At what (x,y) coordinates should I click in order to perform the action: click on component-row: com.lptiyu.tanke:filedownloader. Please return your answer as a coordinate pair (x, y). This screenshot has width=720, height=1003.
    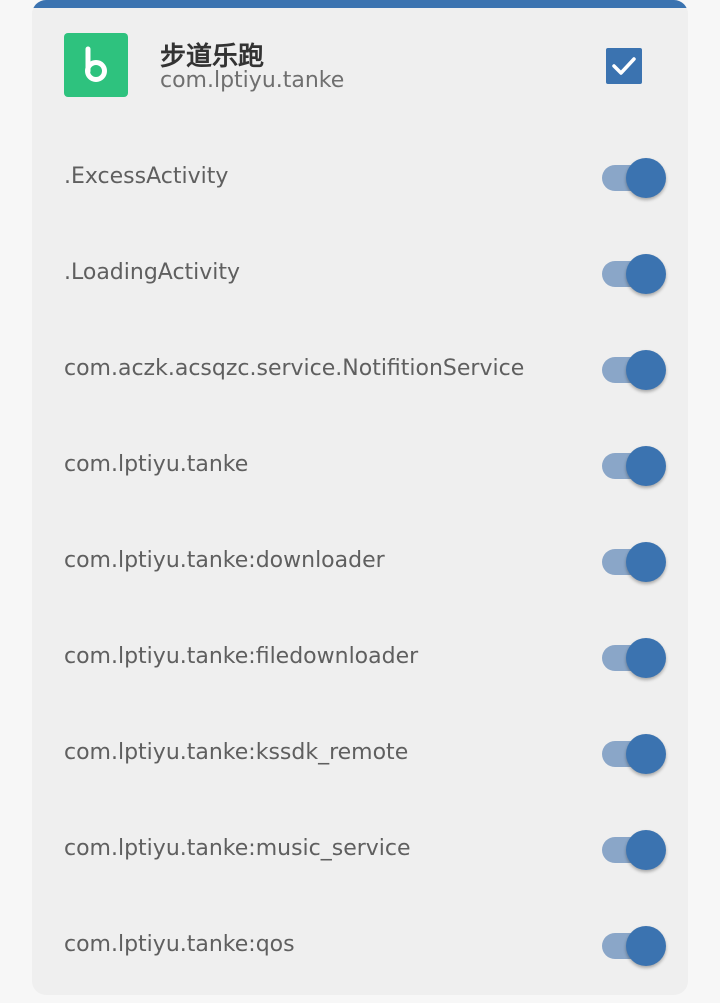
    Looking at the image, I should click on (360, 658).